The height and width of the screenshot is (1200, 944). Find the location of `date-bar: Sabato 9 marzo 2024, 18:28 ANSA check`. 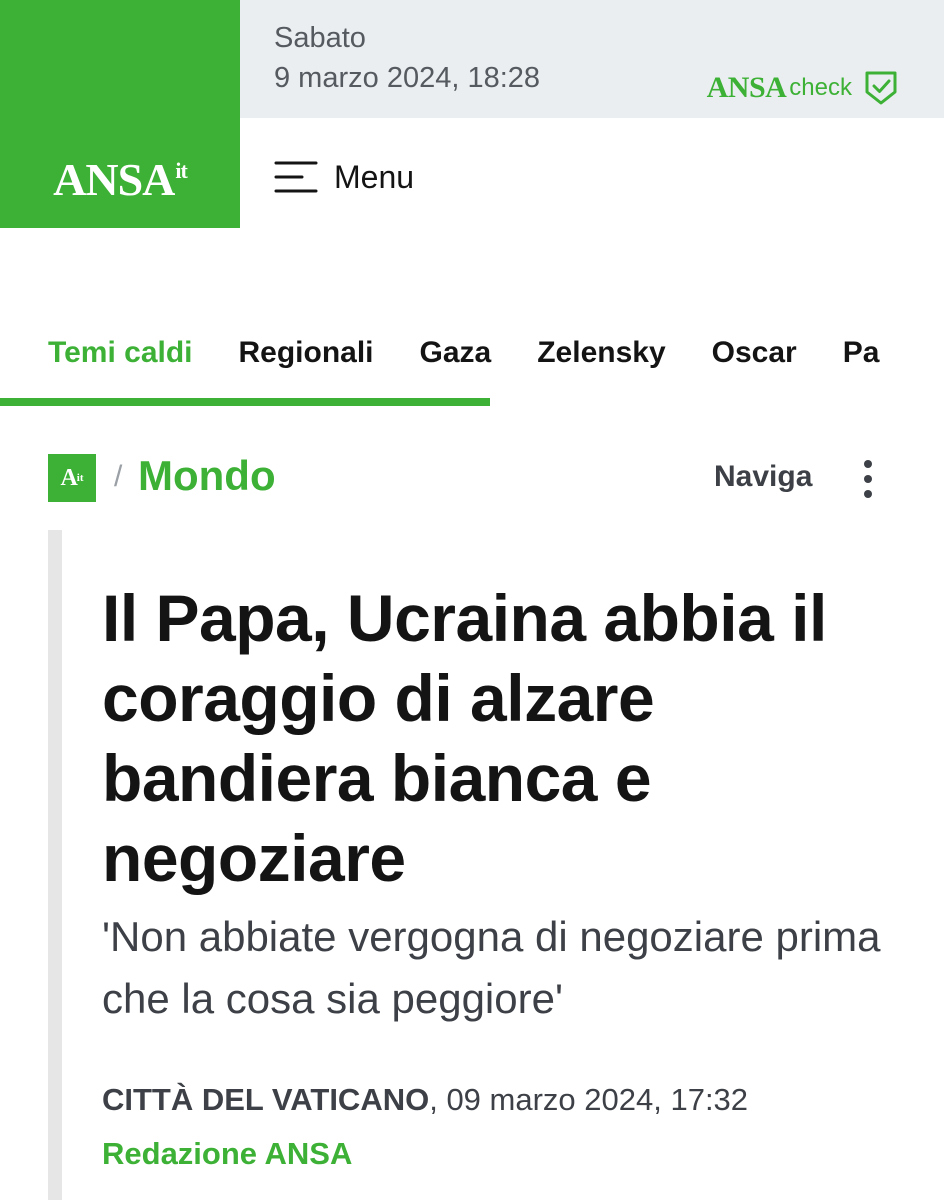

date-bar: Sabato 9 marzo 2024, 18:28 ANSA check is located at coordinates (592, 59).